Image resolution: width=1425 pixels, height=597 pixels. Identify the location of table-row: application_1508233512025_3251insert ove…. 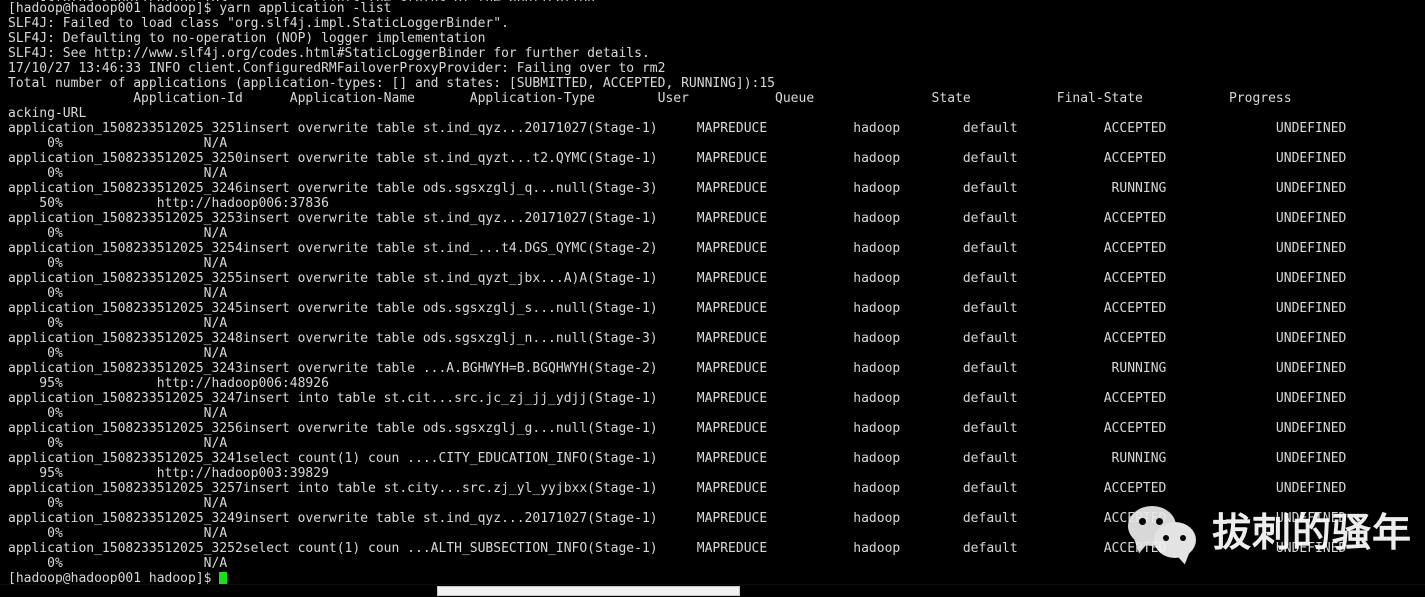
(677, 128).